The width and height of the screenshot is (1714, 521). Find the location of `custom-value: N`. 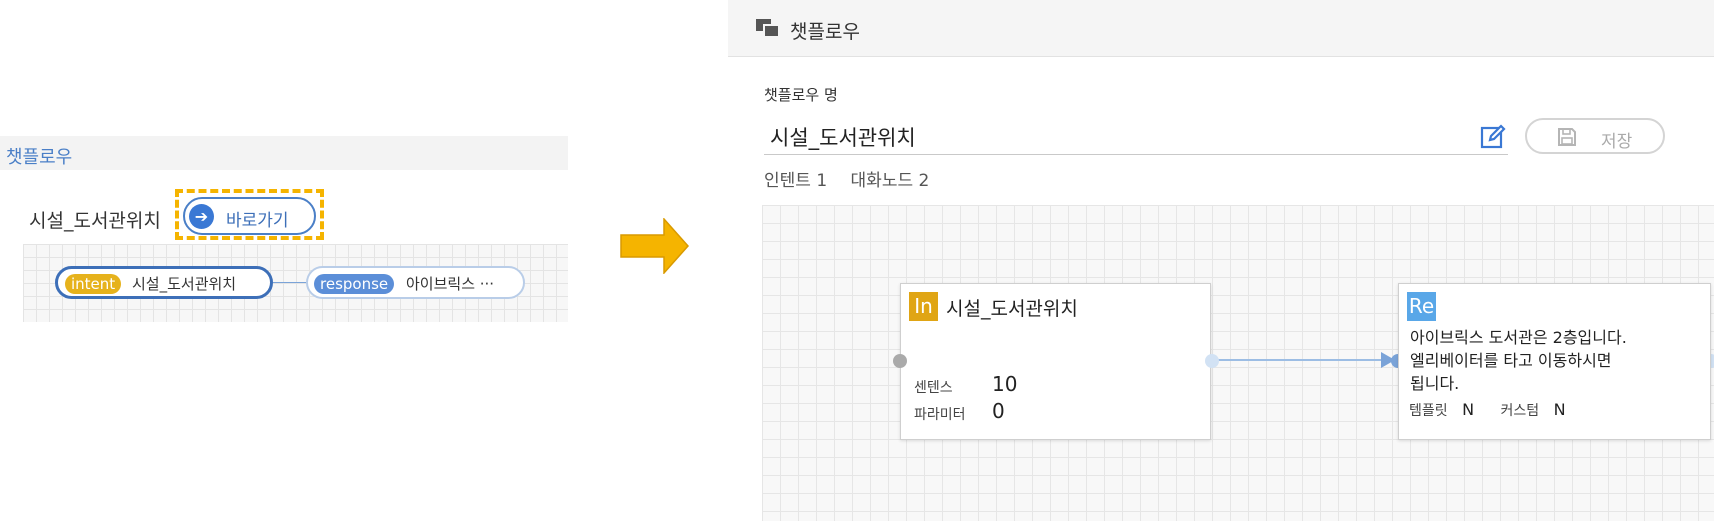

custom-value: N is located at coordinates (1559, 409).